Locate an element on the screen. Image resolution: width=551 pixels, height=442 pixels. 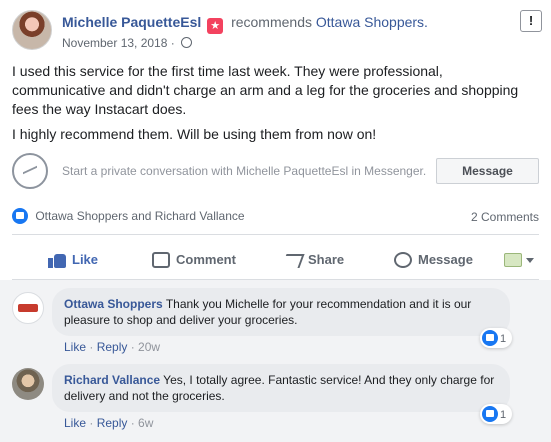
like-icon is located at coordinates (57, 260).